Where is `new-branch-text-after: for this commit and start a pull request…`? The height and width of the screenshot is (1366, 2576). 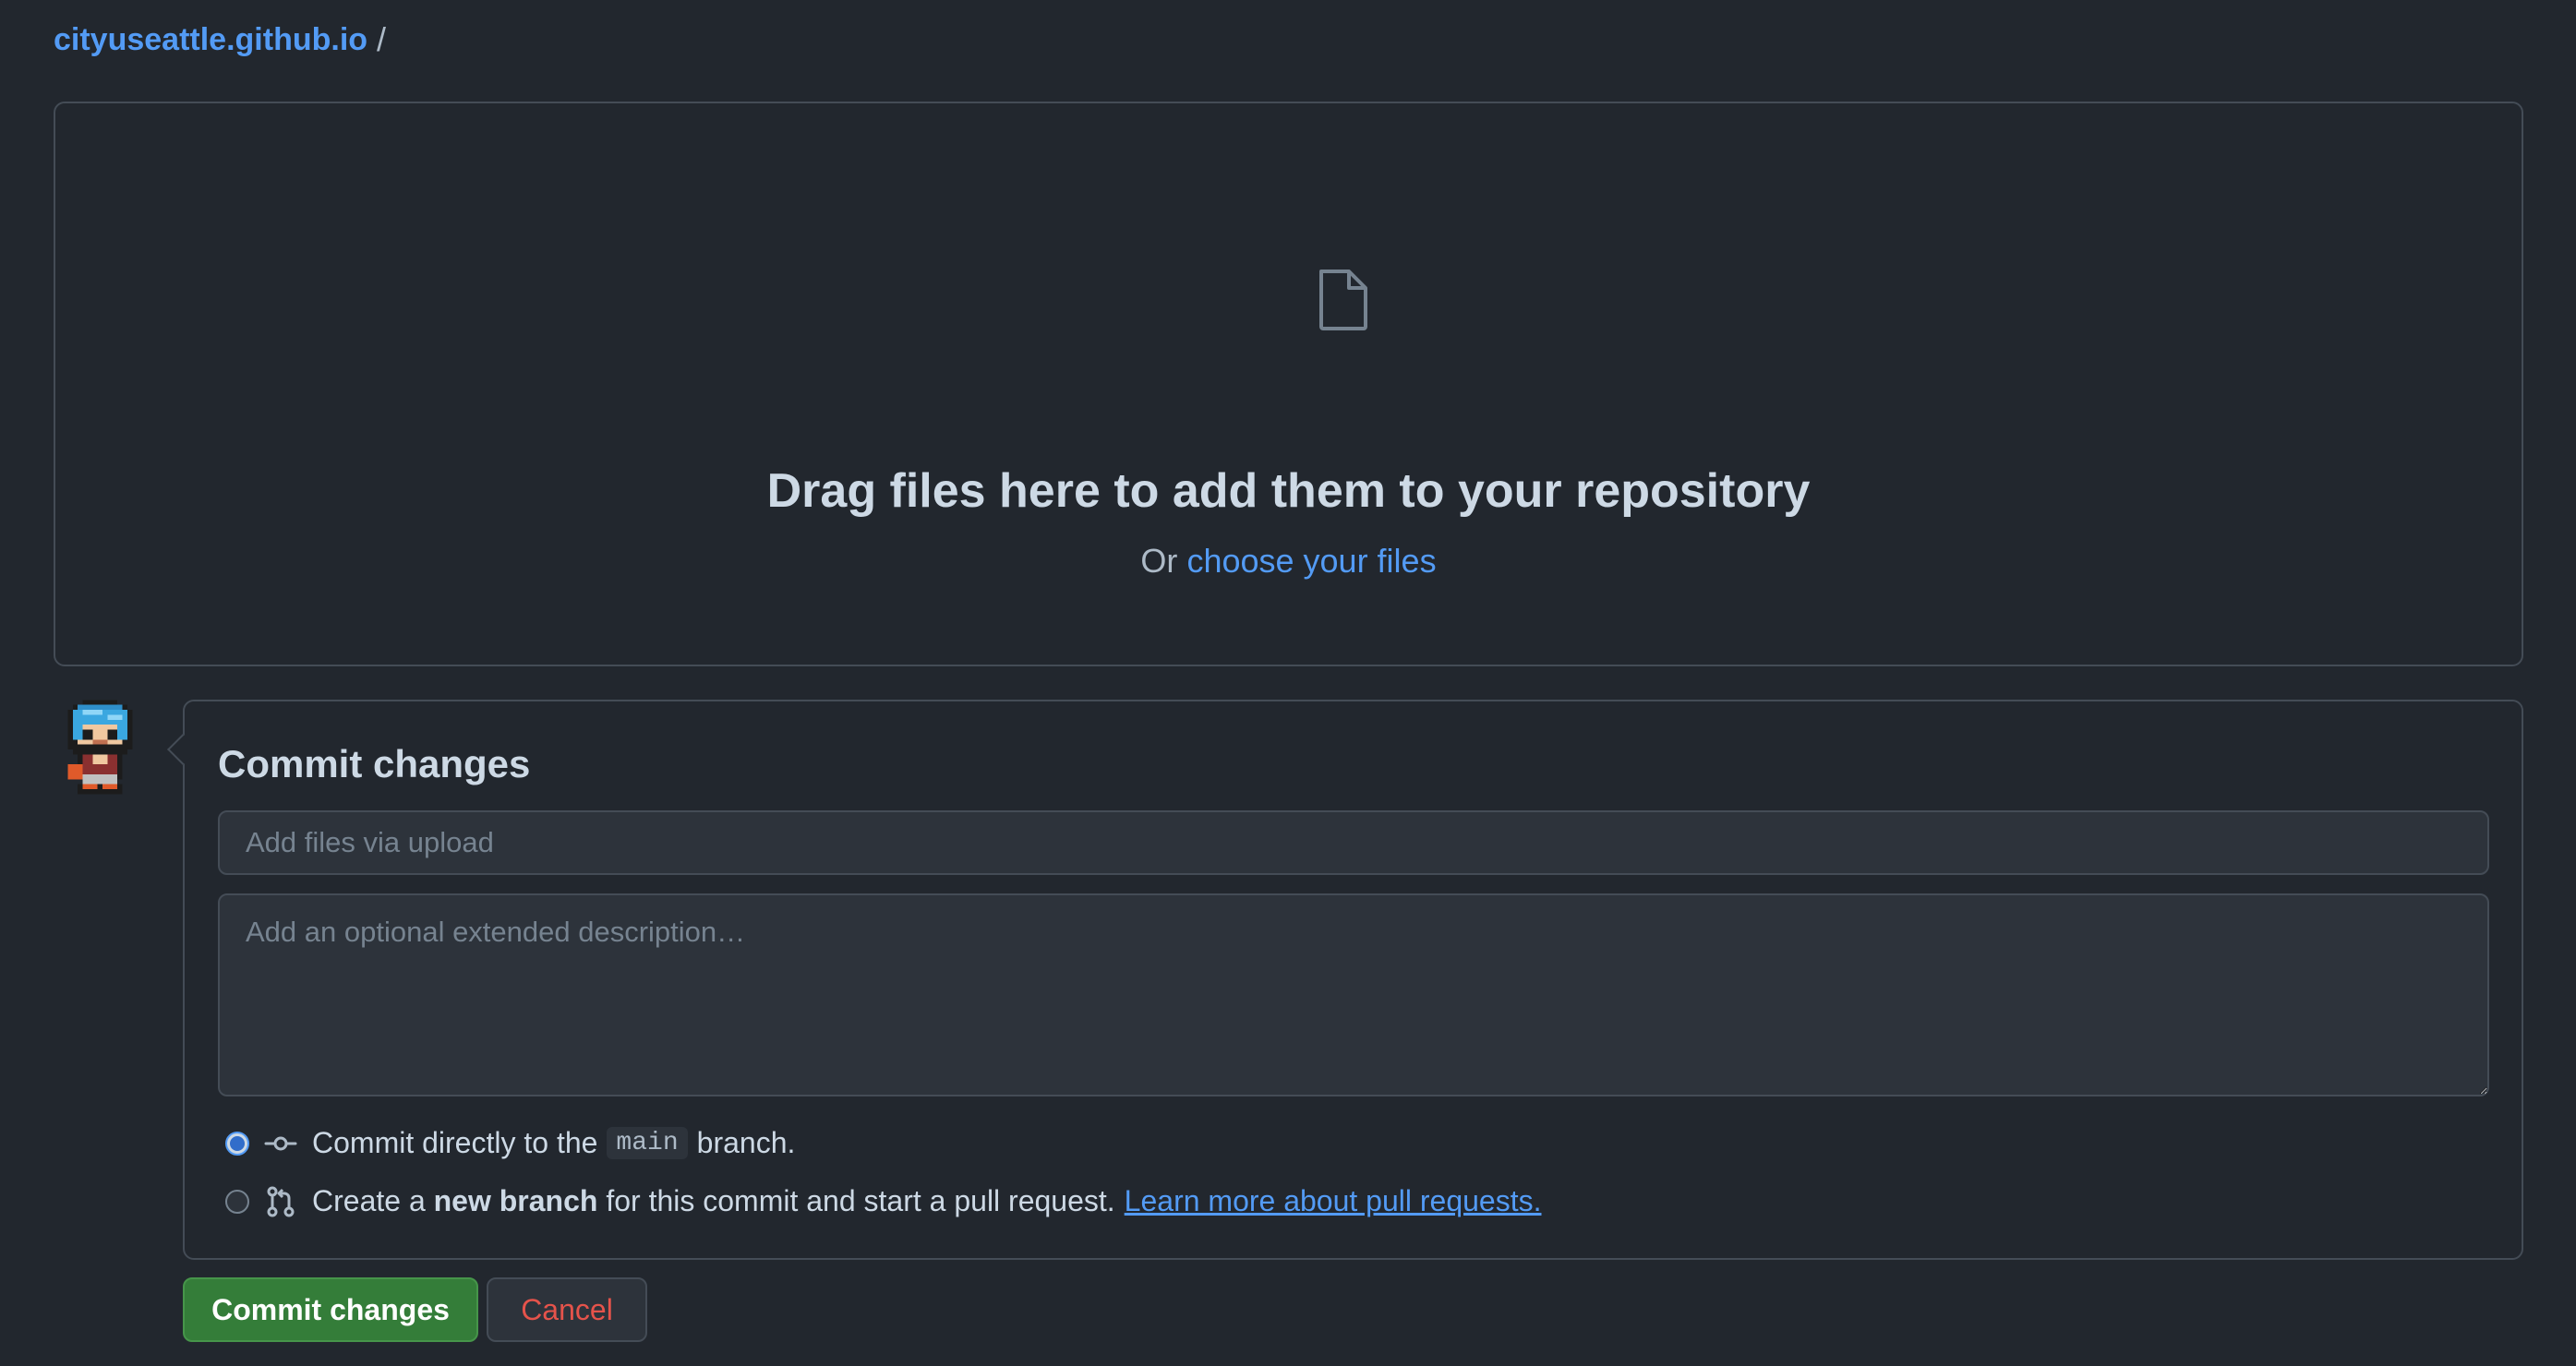 new-branch-text-after: for this commit and start a pull request… is located at coordinates (860, 1200).